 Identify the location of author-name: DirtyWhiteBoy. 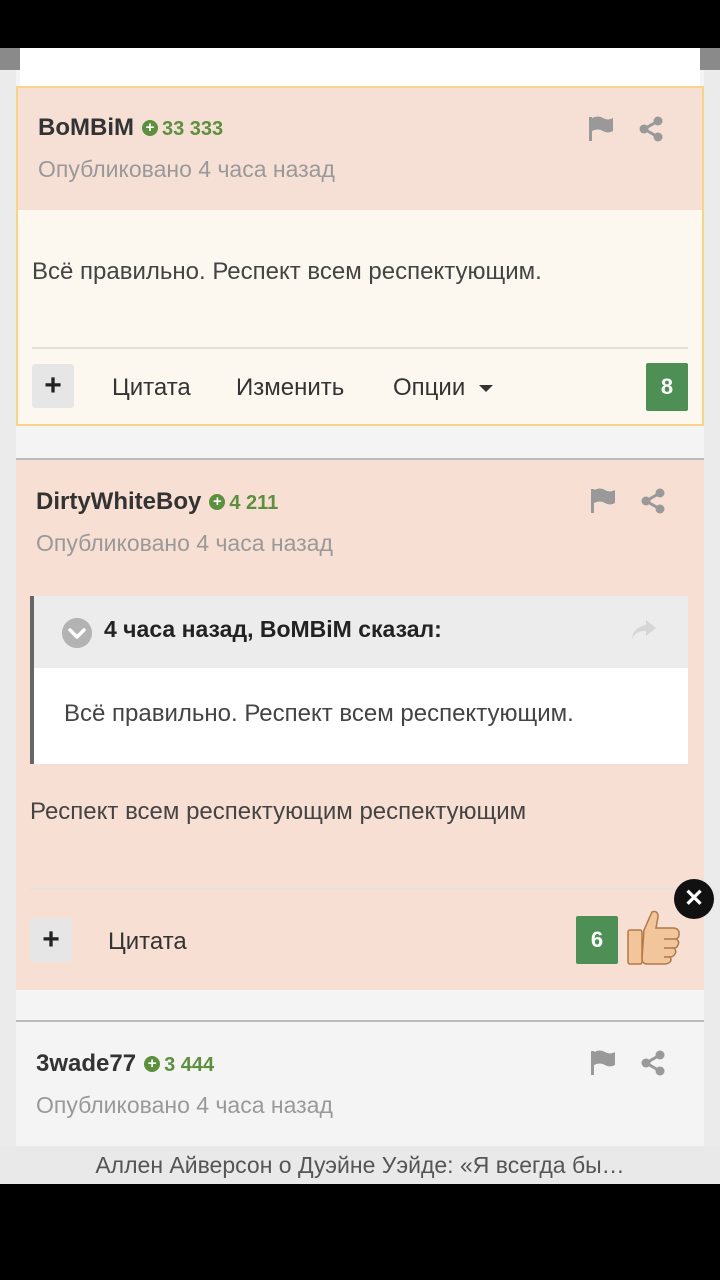
(118, 501).